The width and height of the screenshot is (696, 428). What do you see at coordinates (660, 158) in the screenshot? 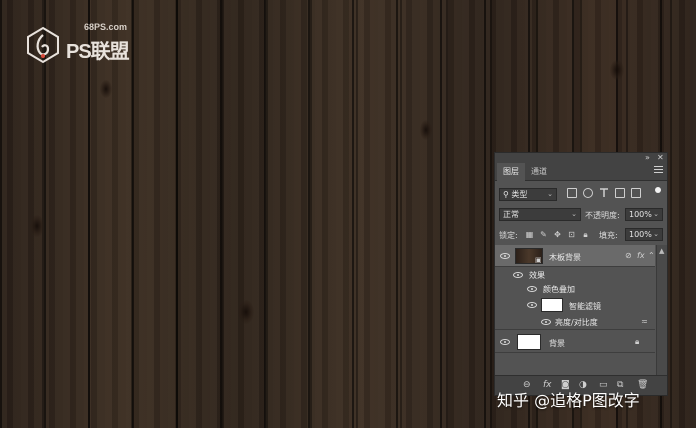
I see `close-panel-button: ✕` at bounding box center [660, 158].